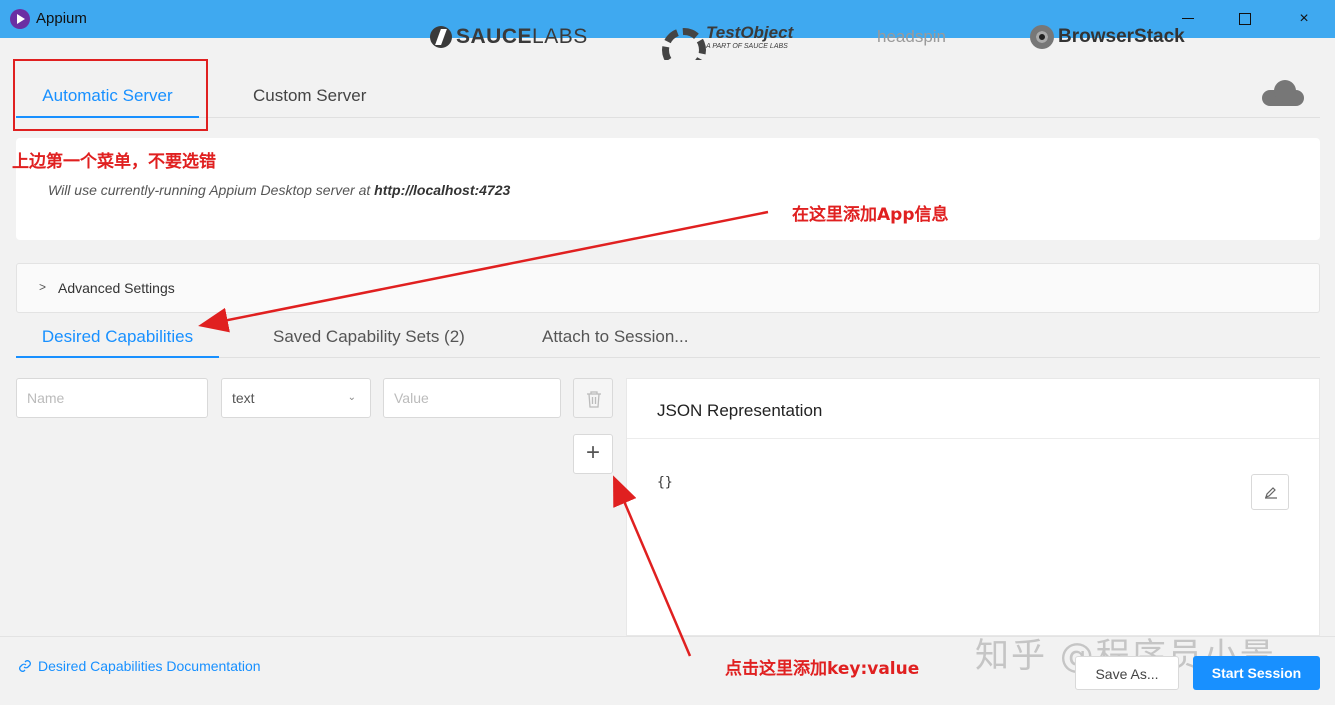 This screenshot has height=705, width=1335. Describe the element at coordinates (483, 271) in the screenshot. I see `annotation-arrow-app` at that location.